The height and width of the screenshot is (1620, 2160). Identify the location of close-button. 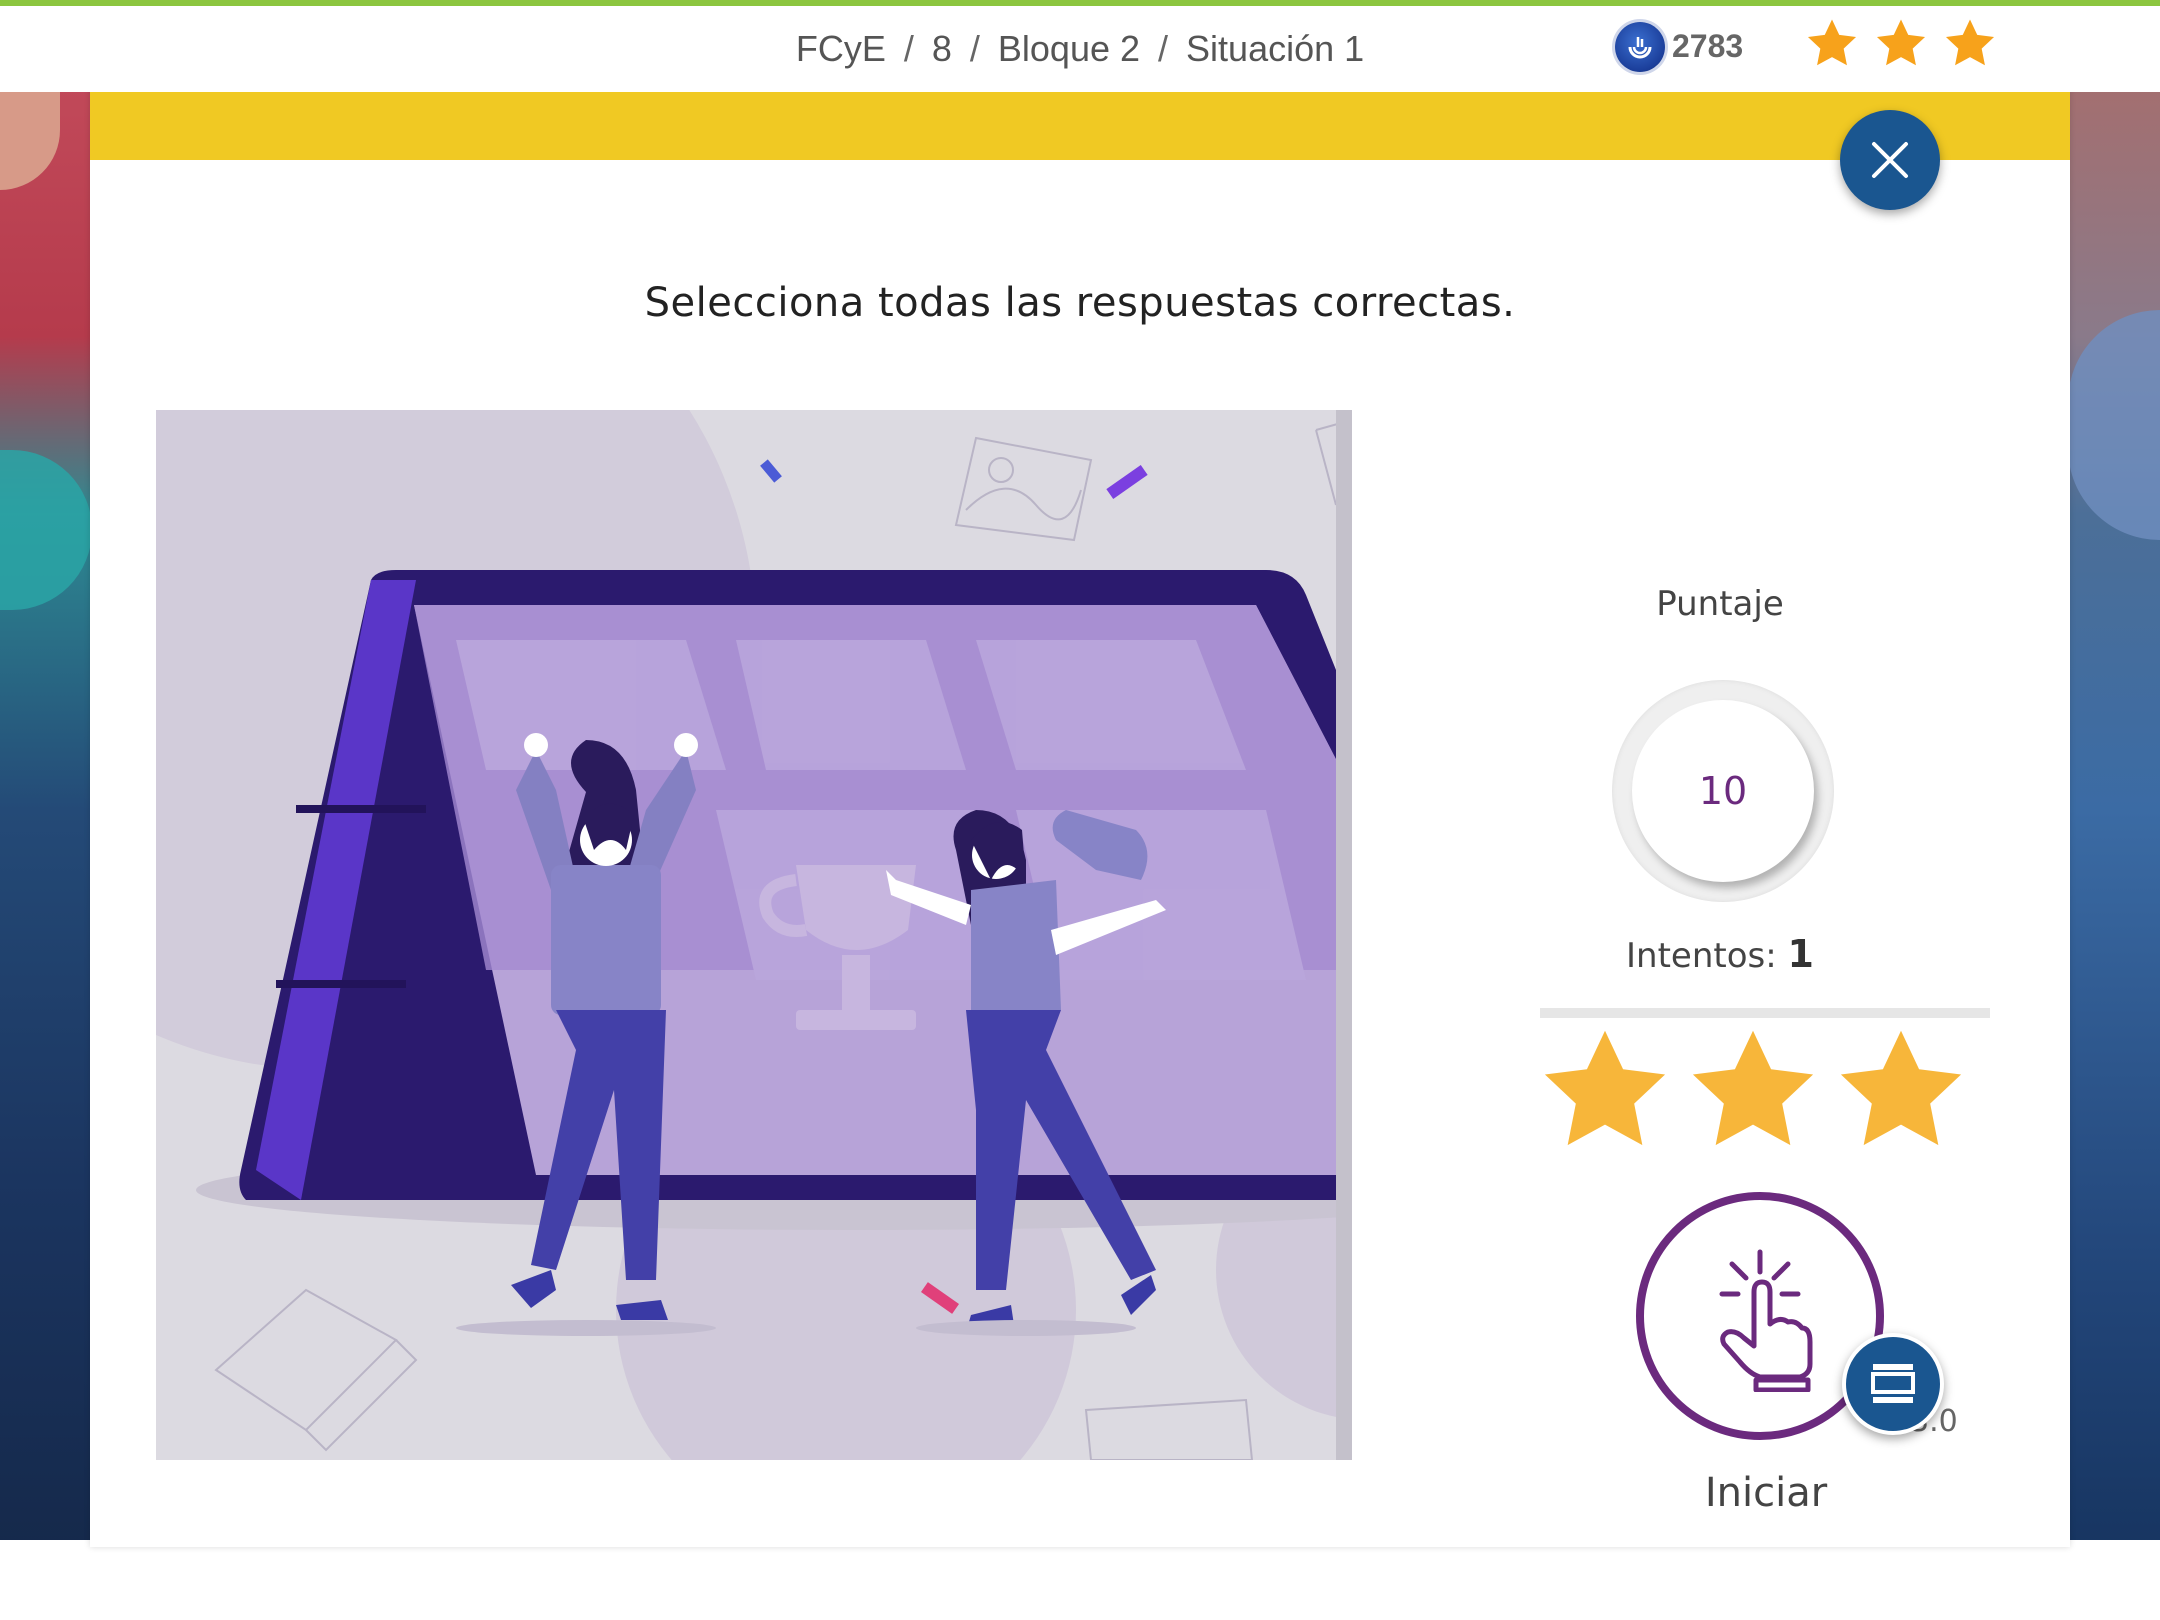
(1890, 160).